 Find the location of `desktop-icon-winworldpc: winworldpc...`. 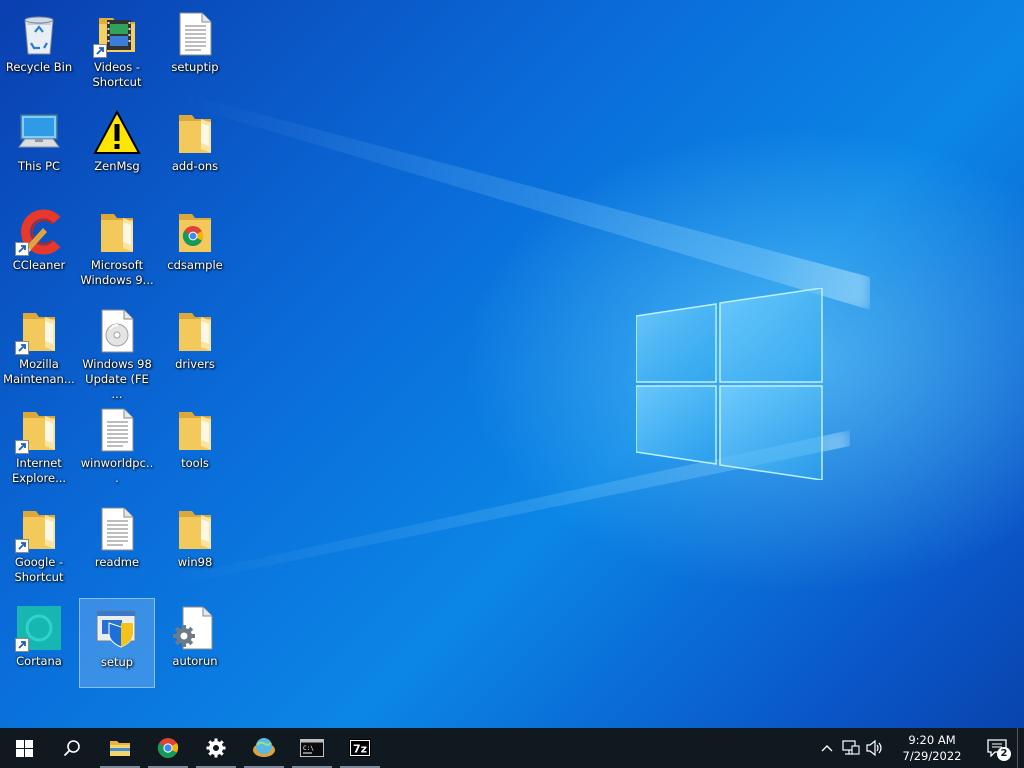

desktop-icon-winworldpc: winworldpc... is located at coordinates (117, 445).